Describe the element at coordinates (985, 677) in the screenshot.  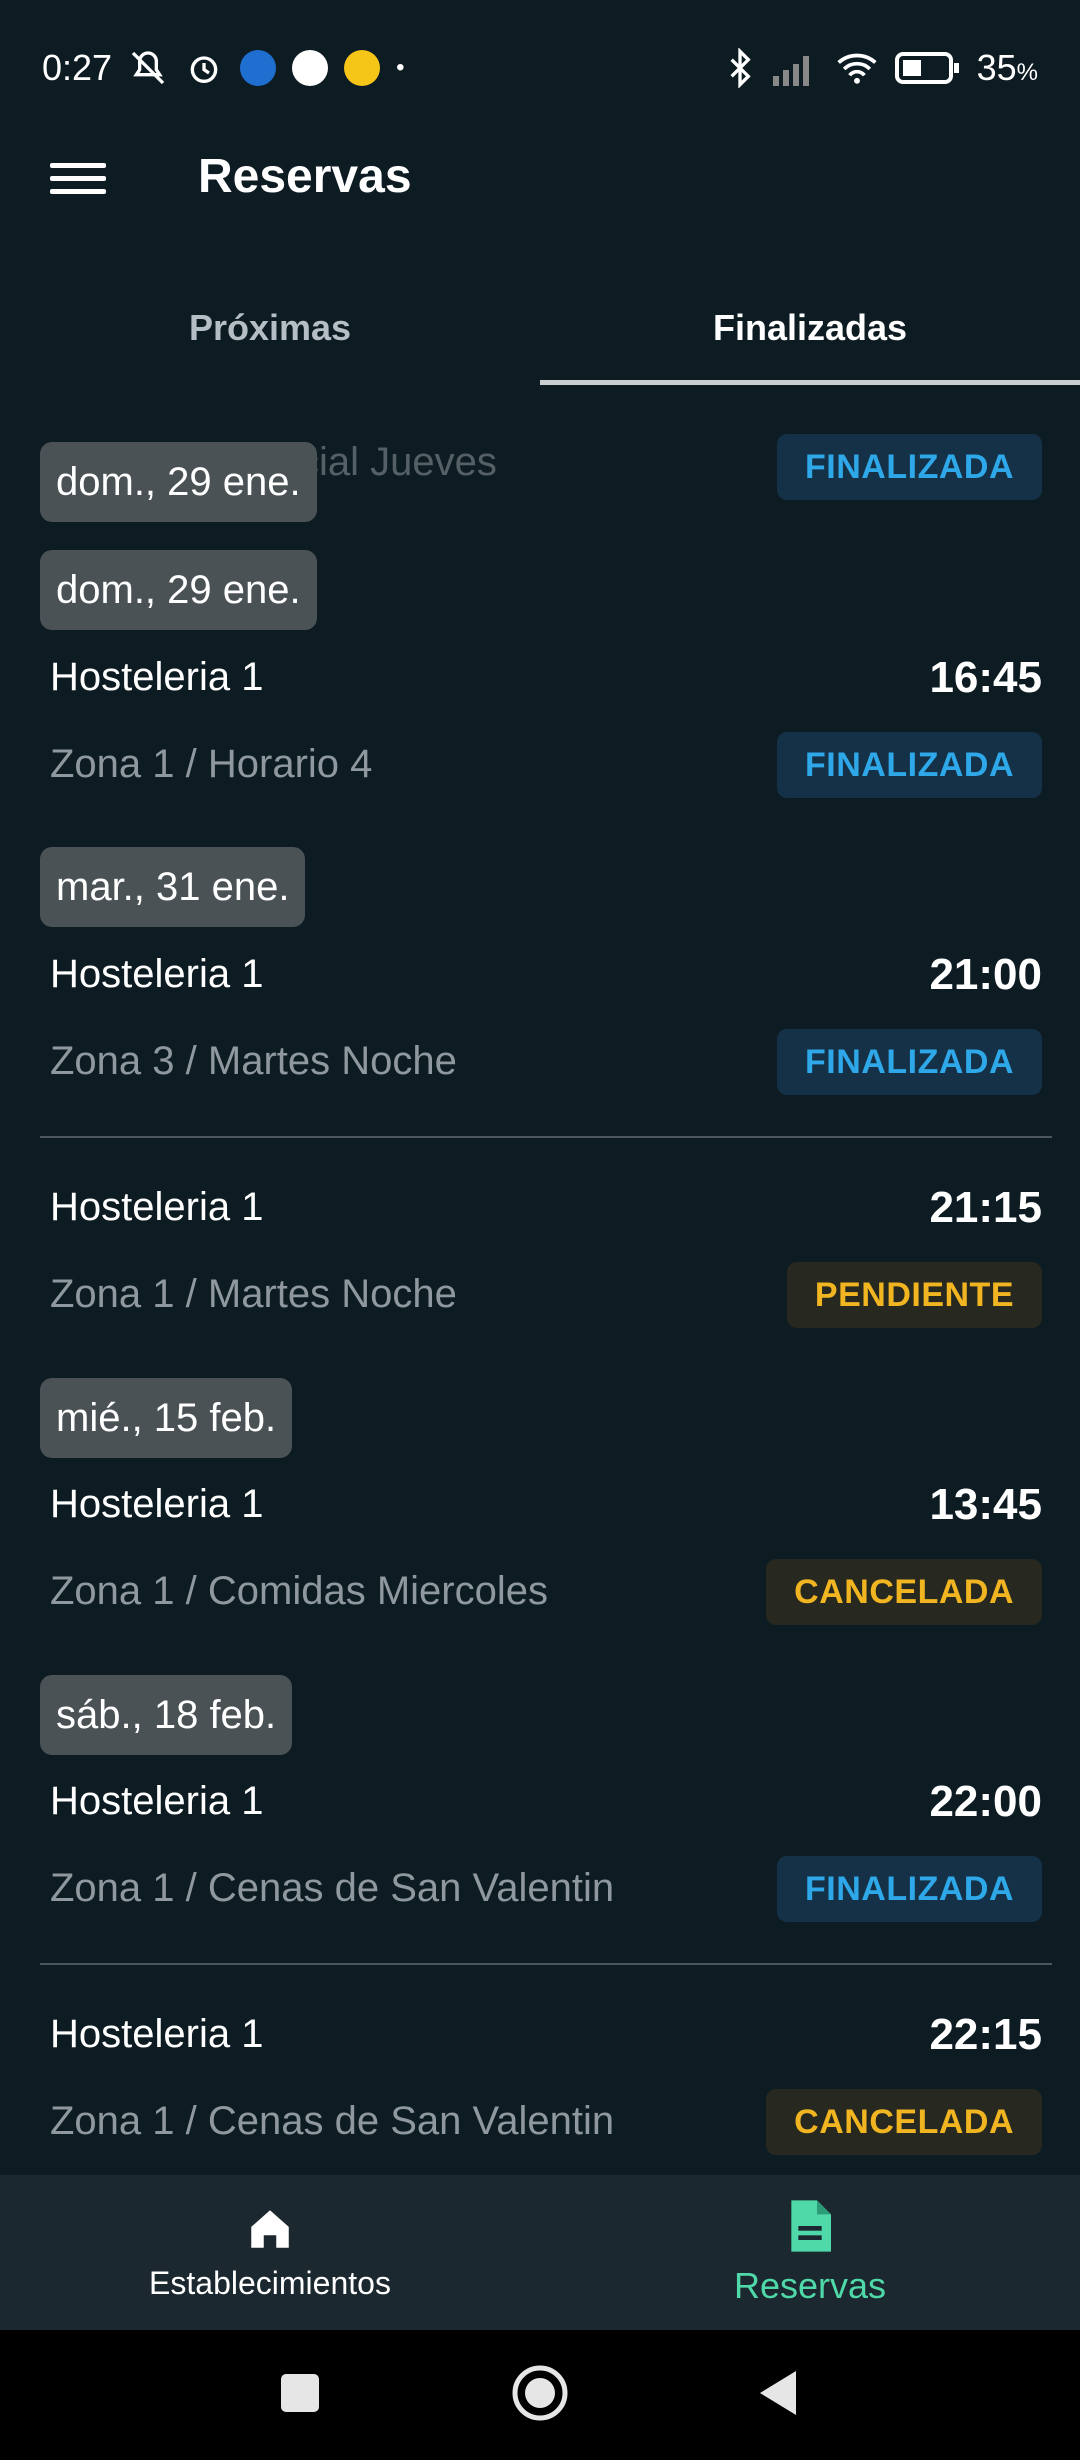
I see `reservation-time: 16:45` at that location.